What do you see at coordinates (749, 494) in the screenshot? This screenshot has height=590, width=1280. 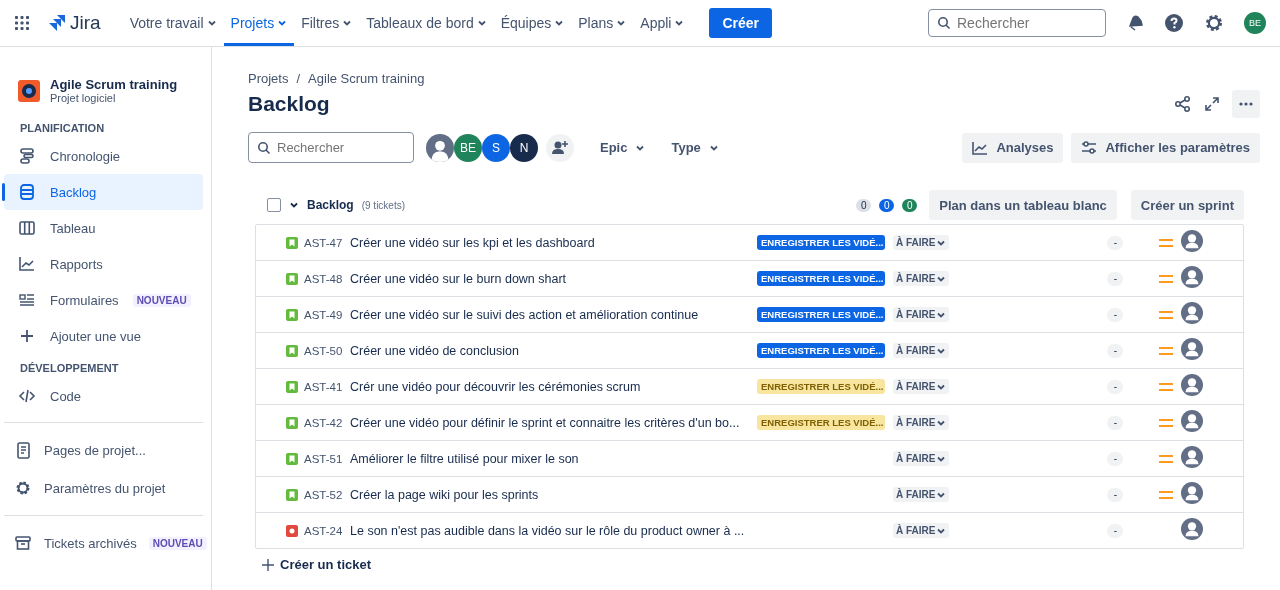 I see `issue-row: AST-52 Créer la page wiki pour les sprints À FAIRE -` at bounding box center [749, 494].